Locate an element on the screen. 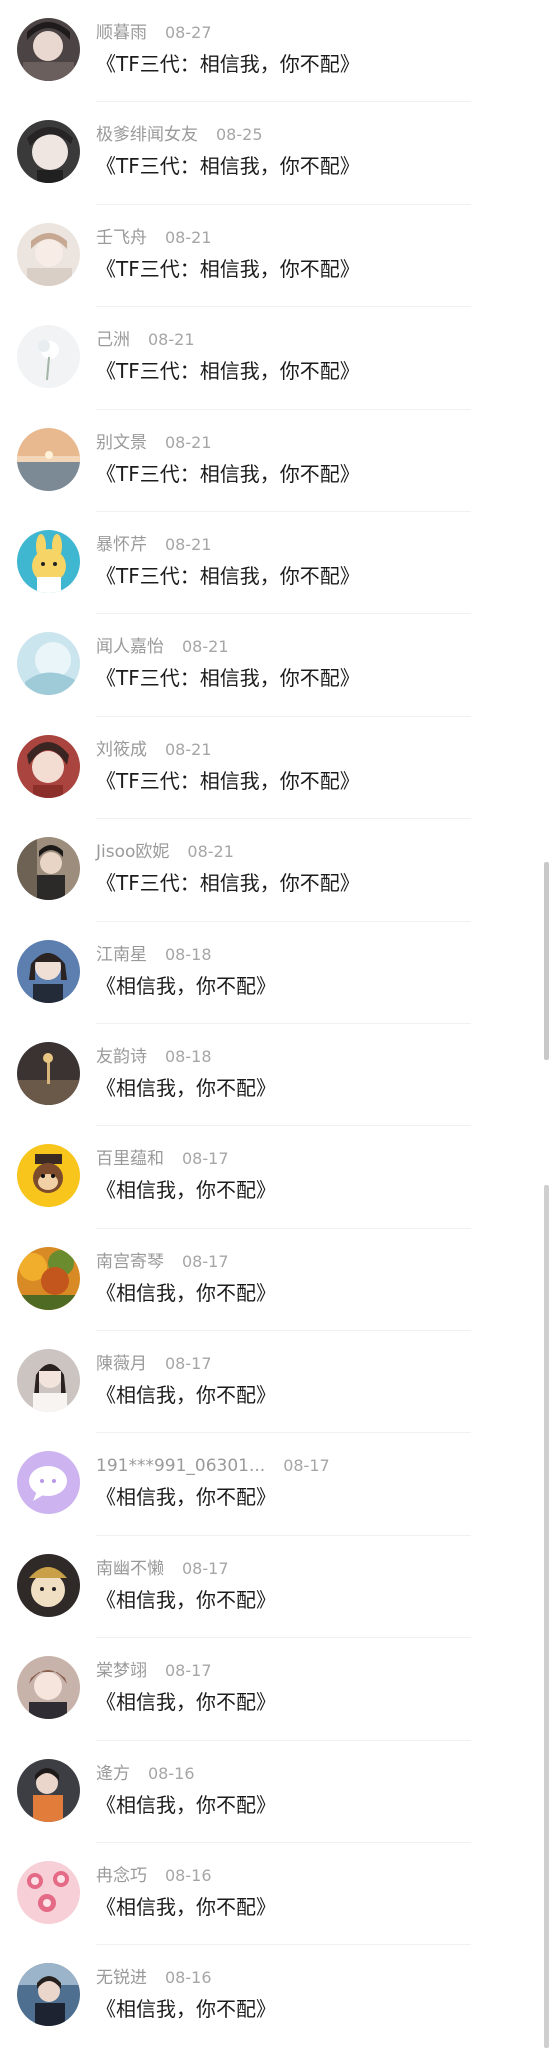 Image resolution: width=549 pixels, height=2048 pixels. username: 暴怀芹 is located at coordinates (121, 545).